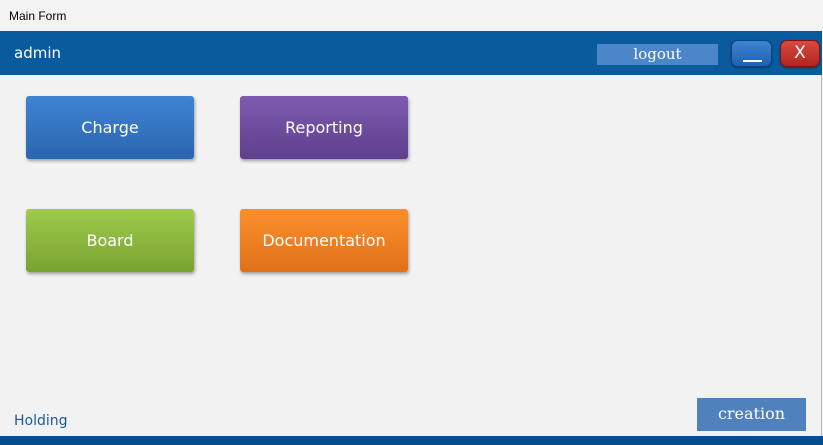  I want to click on creation-button: creation, so click(751, 414).